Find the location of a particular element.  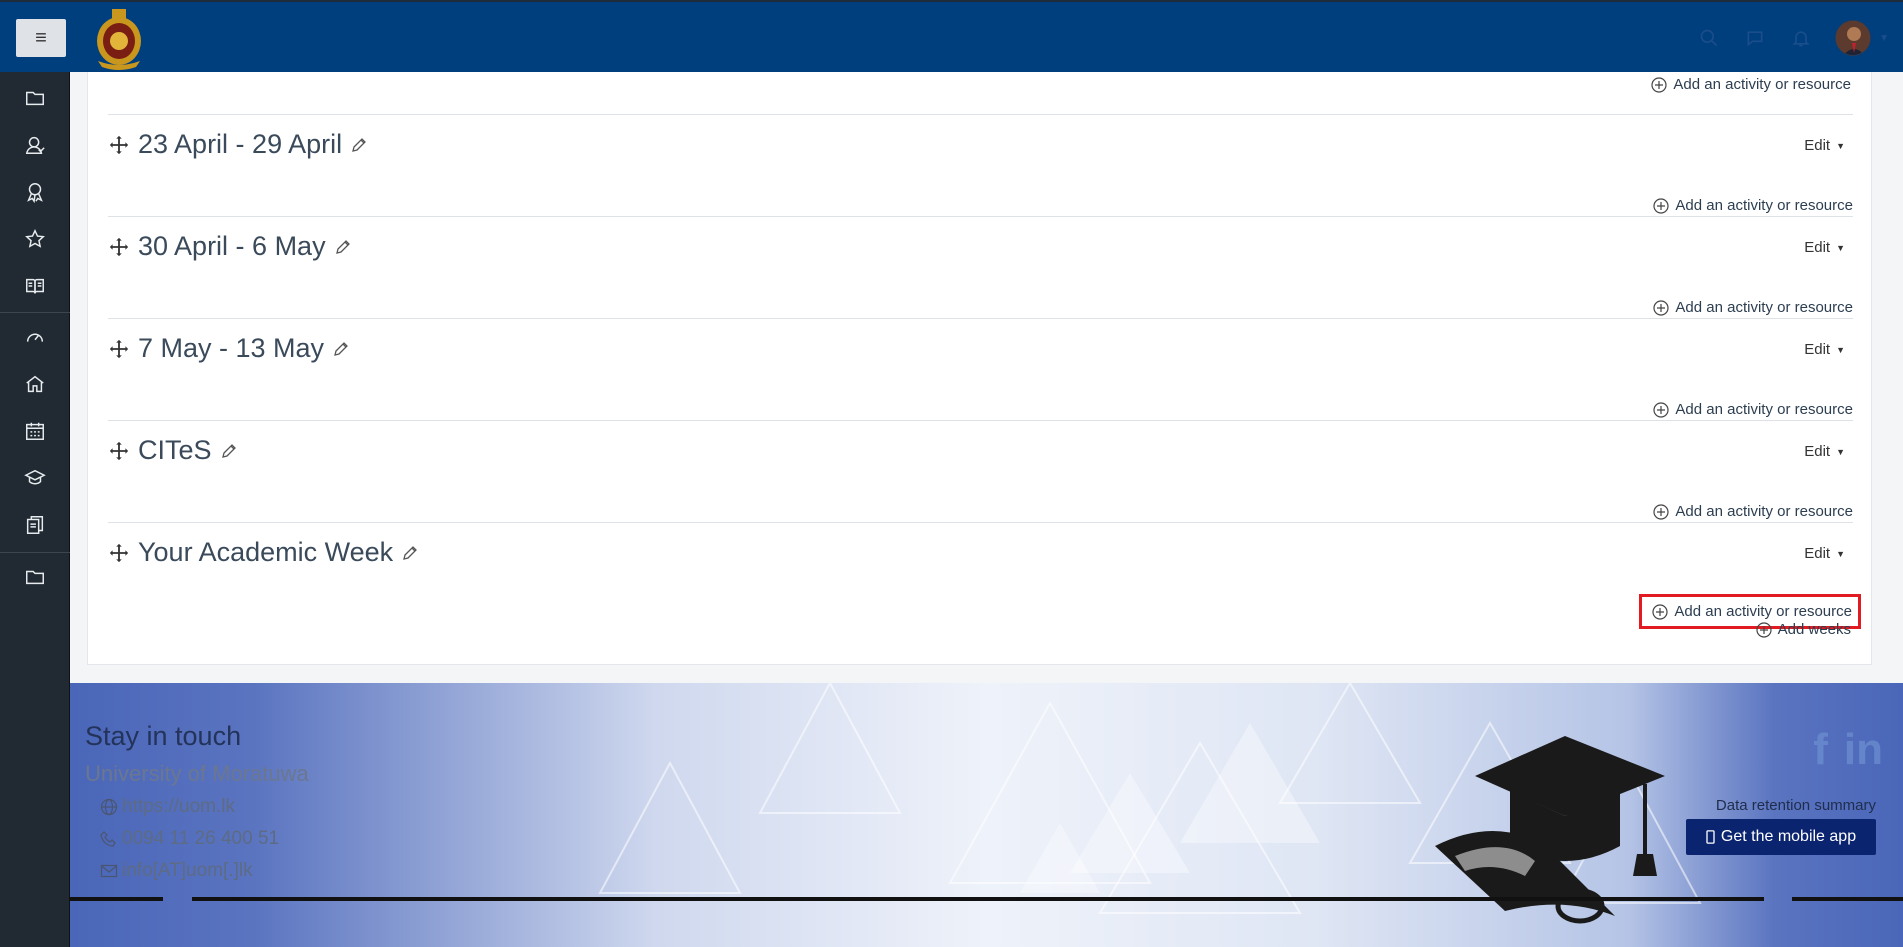

facebook-icon: f is located at coordinates (1820, 750).